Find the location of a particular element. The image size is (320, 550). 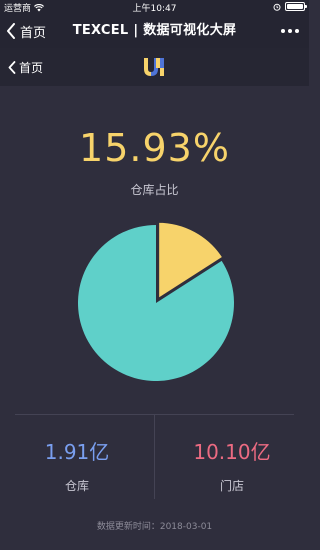

data-updated-time: 数据更新时间：2018-03-01 is located at coordinates (154, 527).